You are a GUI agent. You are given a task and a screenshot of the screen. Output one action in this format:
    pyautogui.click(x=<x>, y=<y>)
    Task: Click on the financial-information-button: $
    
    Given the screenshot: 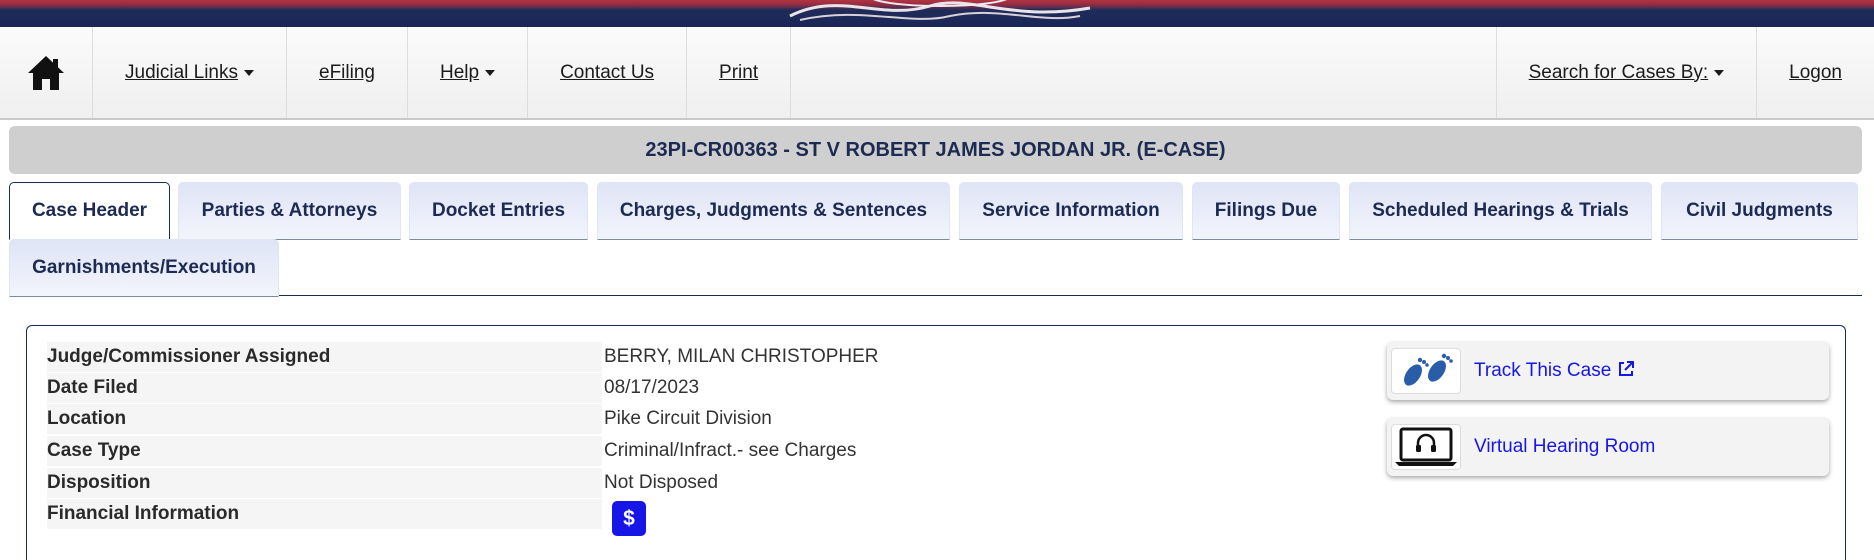 What is the action you would take?
    pyautogui.click(x=629, y=518)
    